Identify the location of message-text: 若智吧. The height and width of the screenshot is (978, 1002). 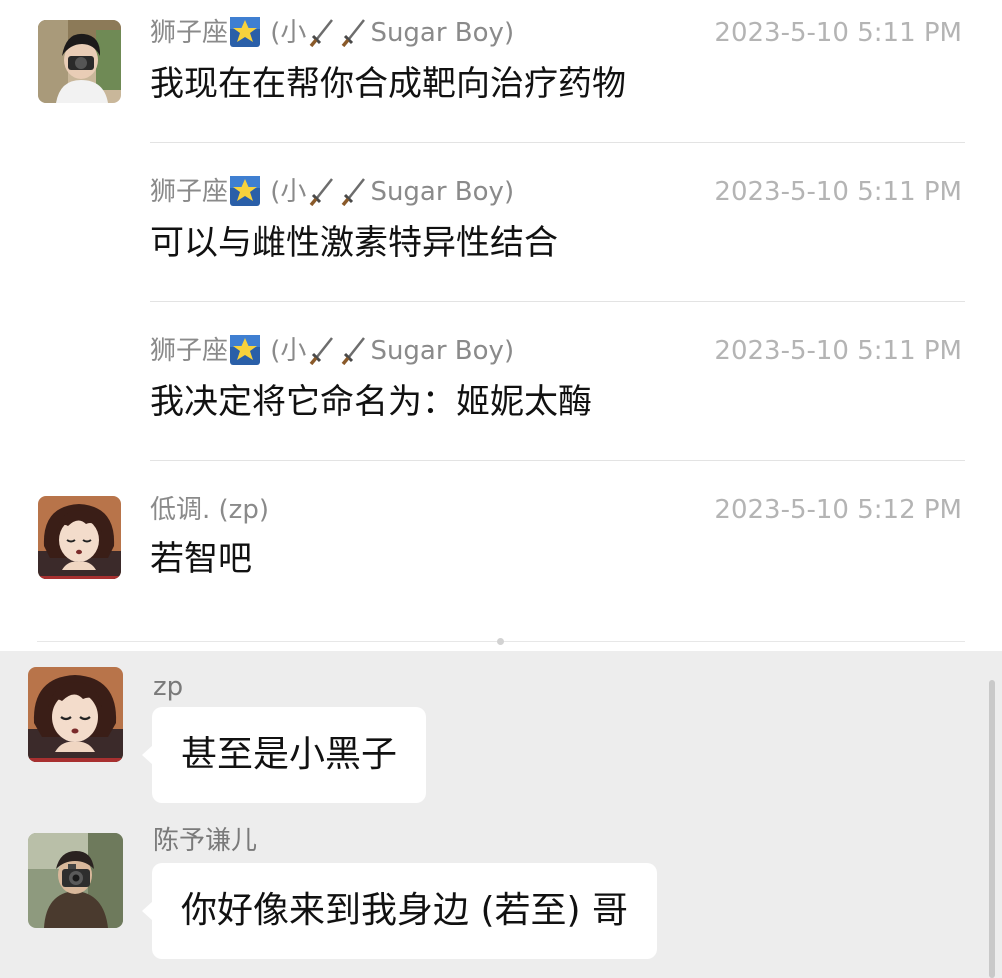
(201, 559).